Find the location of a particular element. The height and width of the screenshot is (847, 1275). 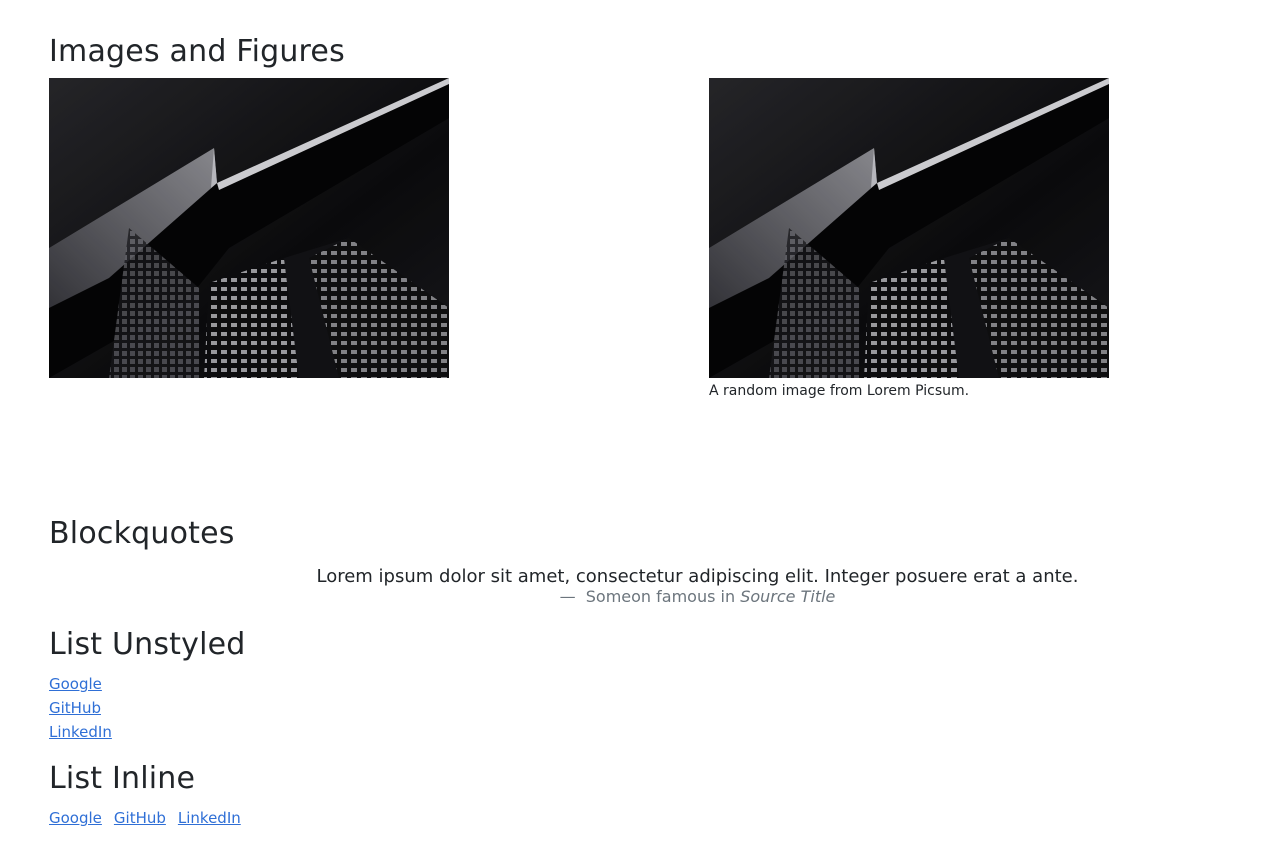

linkedin-link: LinkedIn is located at coordinates (80, 732).